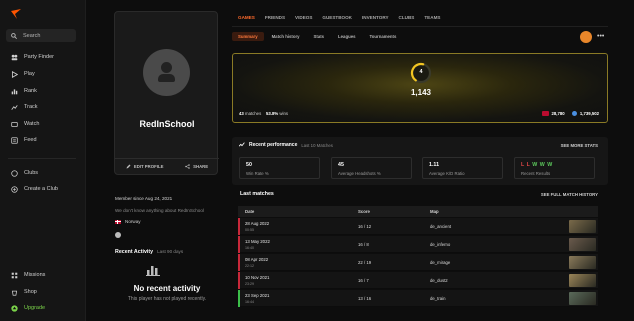 The width and height of the screenshot is (634, 321). What do you see at coordinates (545, 113) in the screenshot?
I see `norway-flag-icon` at bounding box center [545, 113].